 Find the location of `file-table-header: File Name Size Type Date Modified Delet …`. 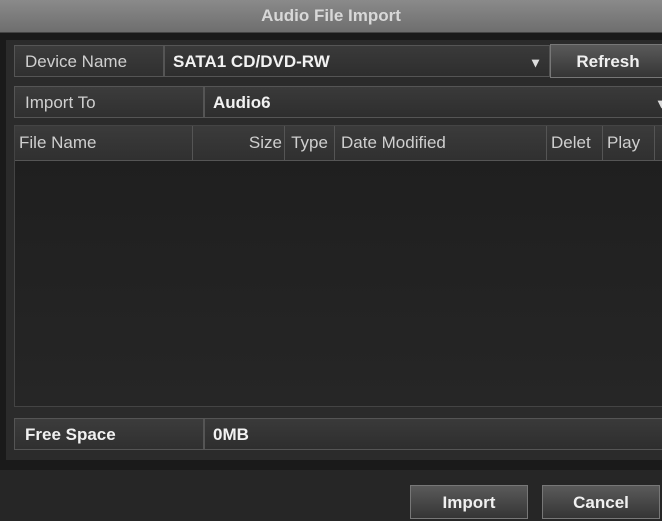

file-table-header: File Name Size Type Date Modified Delet … is located at coordinates (338, 143).